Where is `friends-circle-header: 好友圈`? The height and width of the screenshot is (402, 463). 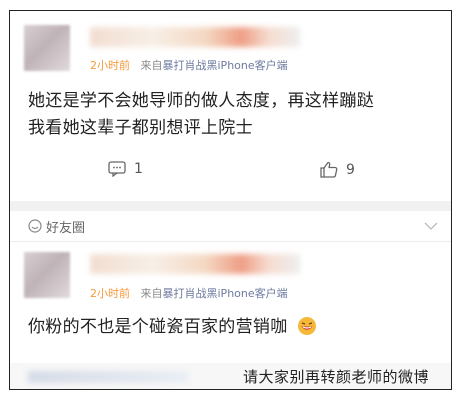
friends-circle-header: 好友圈 is located at coordinates (230, 226).